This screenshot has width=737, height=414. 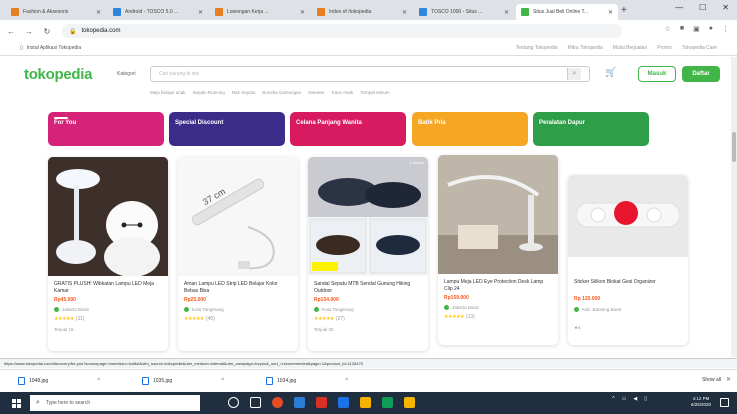 I want to click on login-button: Masuk, so click(x=657, y=74).